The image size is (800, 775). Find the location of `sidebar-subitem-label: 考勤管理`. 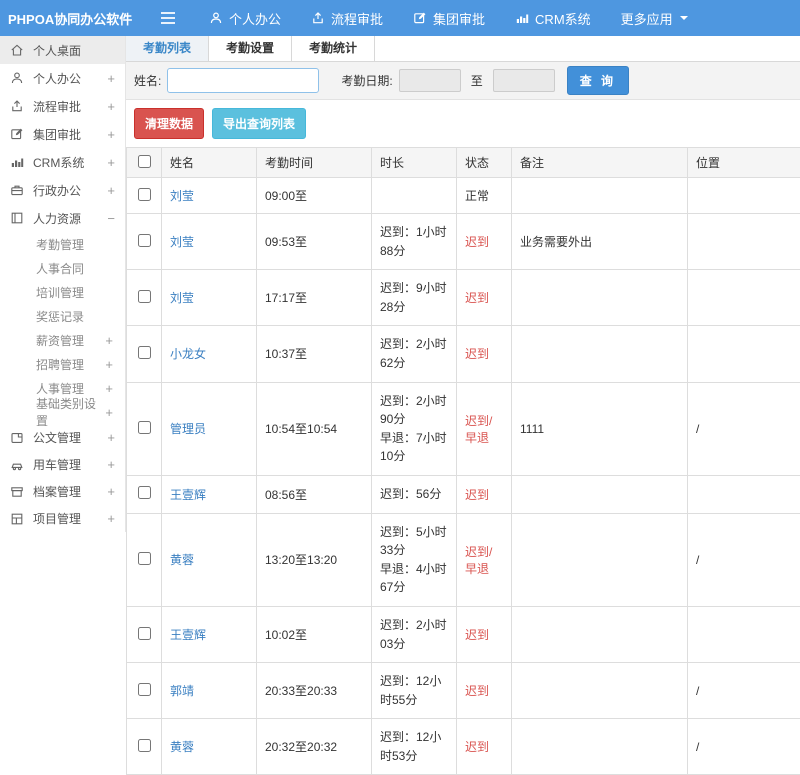

sidebar-subitem-label: 考勤管理 is located at coordinates (60, 244).